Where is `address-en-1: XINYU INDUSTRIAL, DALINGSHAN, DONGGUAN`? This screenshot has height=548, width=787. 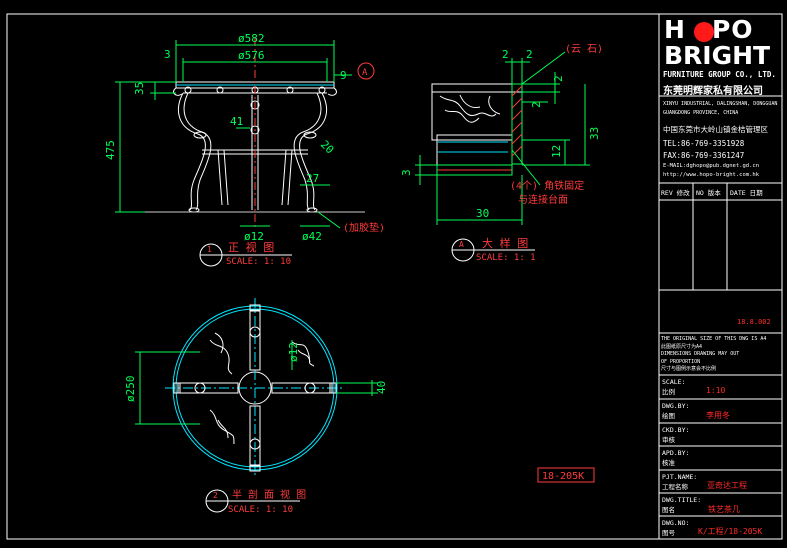
address-en-1: XINYU INDUSTRIAL, DALINGSHAN, DONGGUAN is located at coordinates (720, 104).